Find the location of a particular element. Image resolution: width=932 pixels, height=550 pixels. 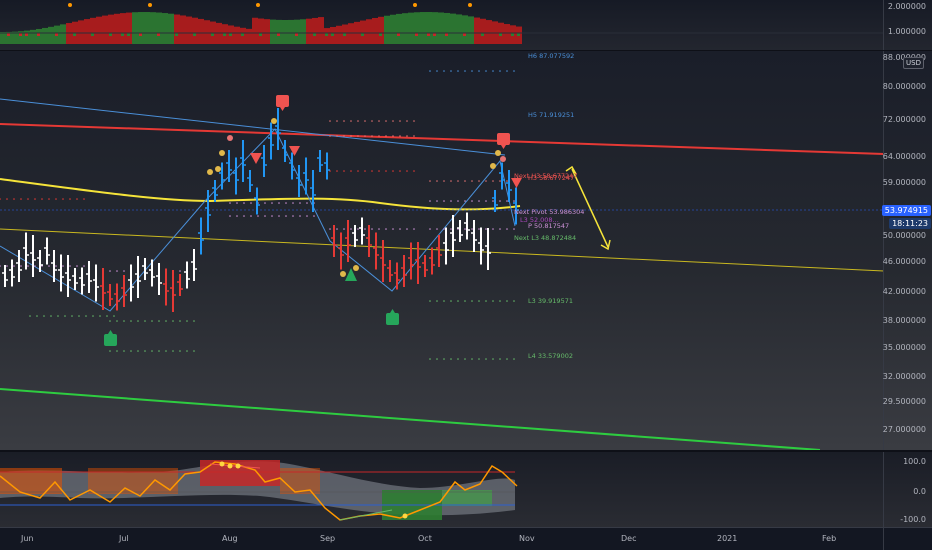

time-axis-label: Aug is located at coordinates (230, 538).